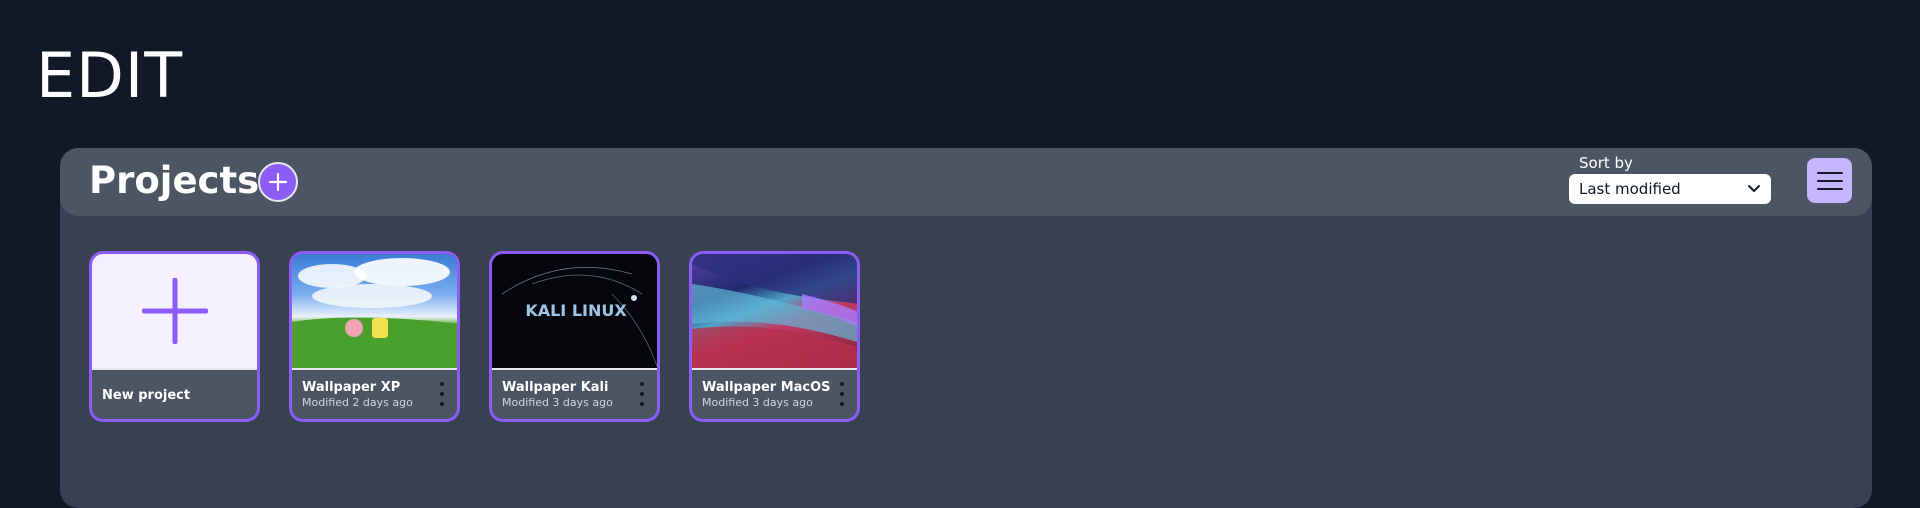 This screenshot has width=1920, height=508. I want to click on card-name: Wallpaper MacOS, so click(766, 387).